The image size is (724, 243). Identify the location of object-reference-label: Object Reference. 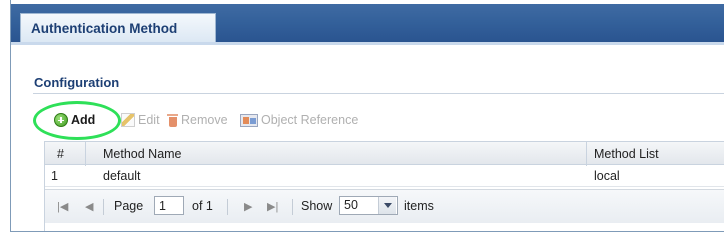
(310, 120).